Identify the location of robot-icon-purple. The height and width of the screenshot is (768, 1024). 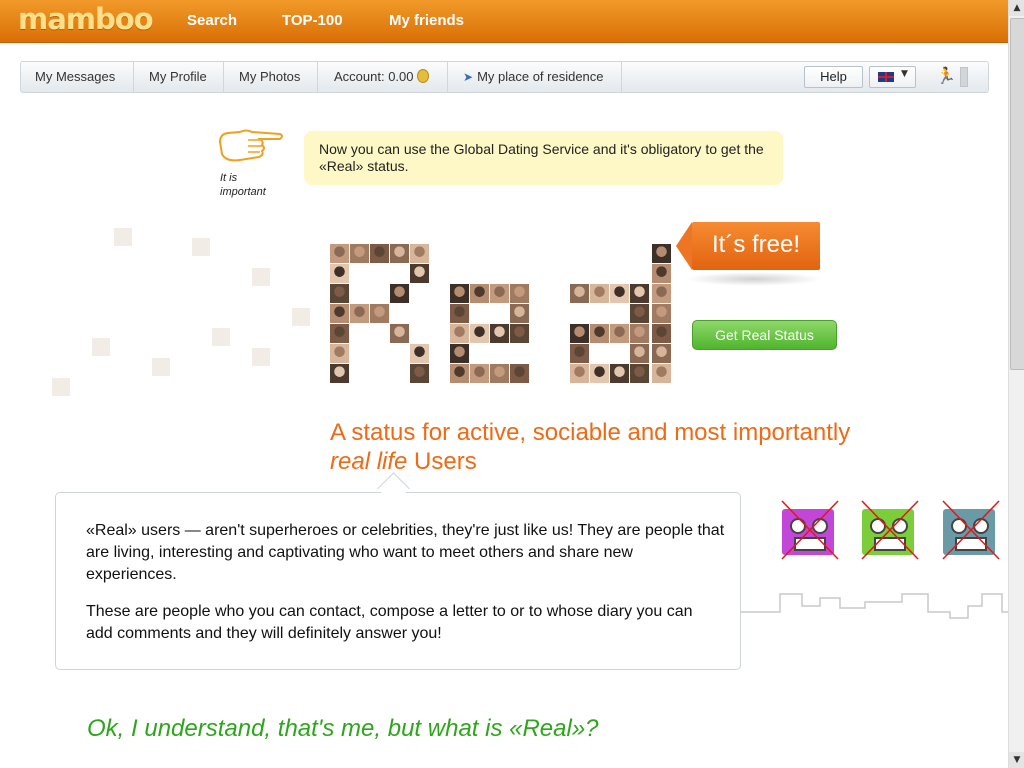
(810, 530).